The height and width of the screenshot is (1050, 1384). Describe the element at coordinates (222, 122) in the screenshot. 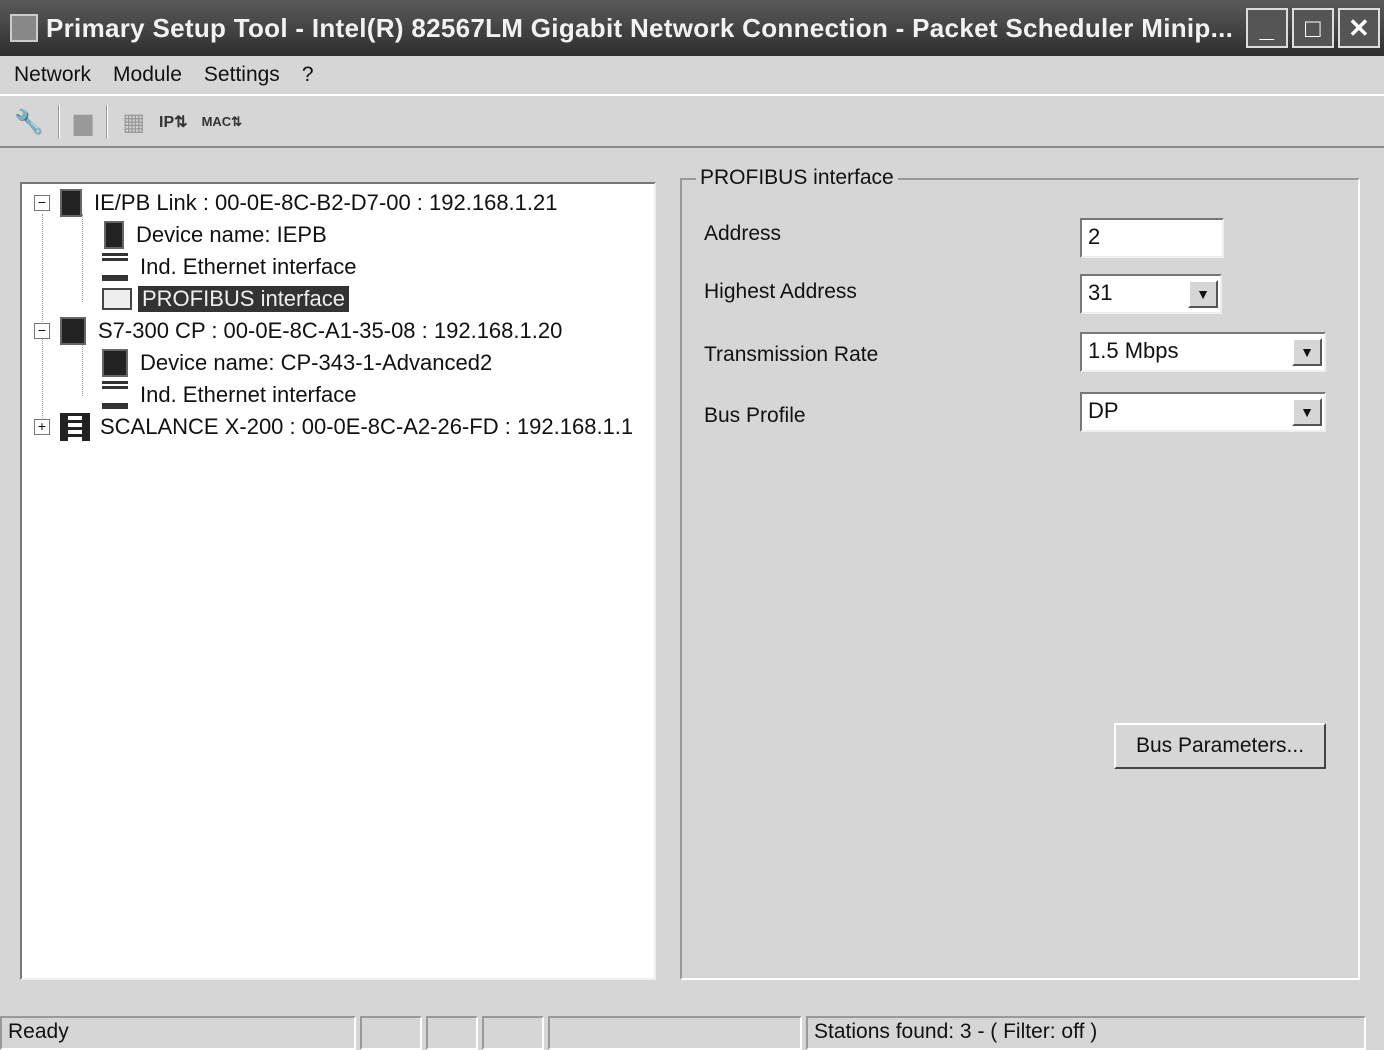

I see `mac-sort-icon: MAC⇅` at that location.